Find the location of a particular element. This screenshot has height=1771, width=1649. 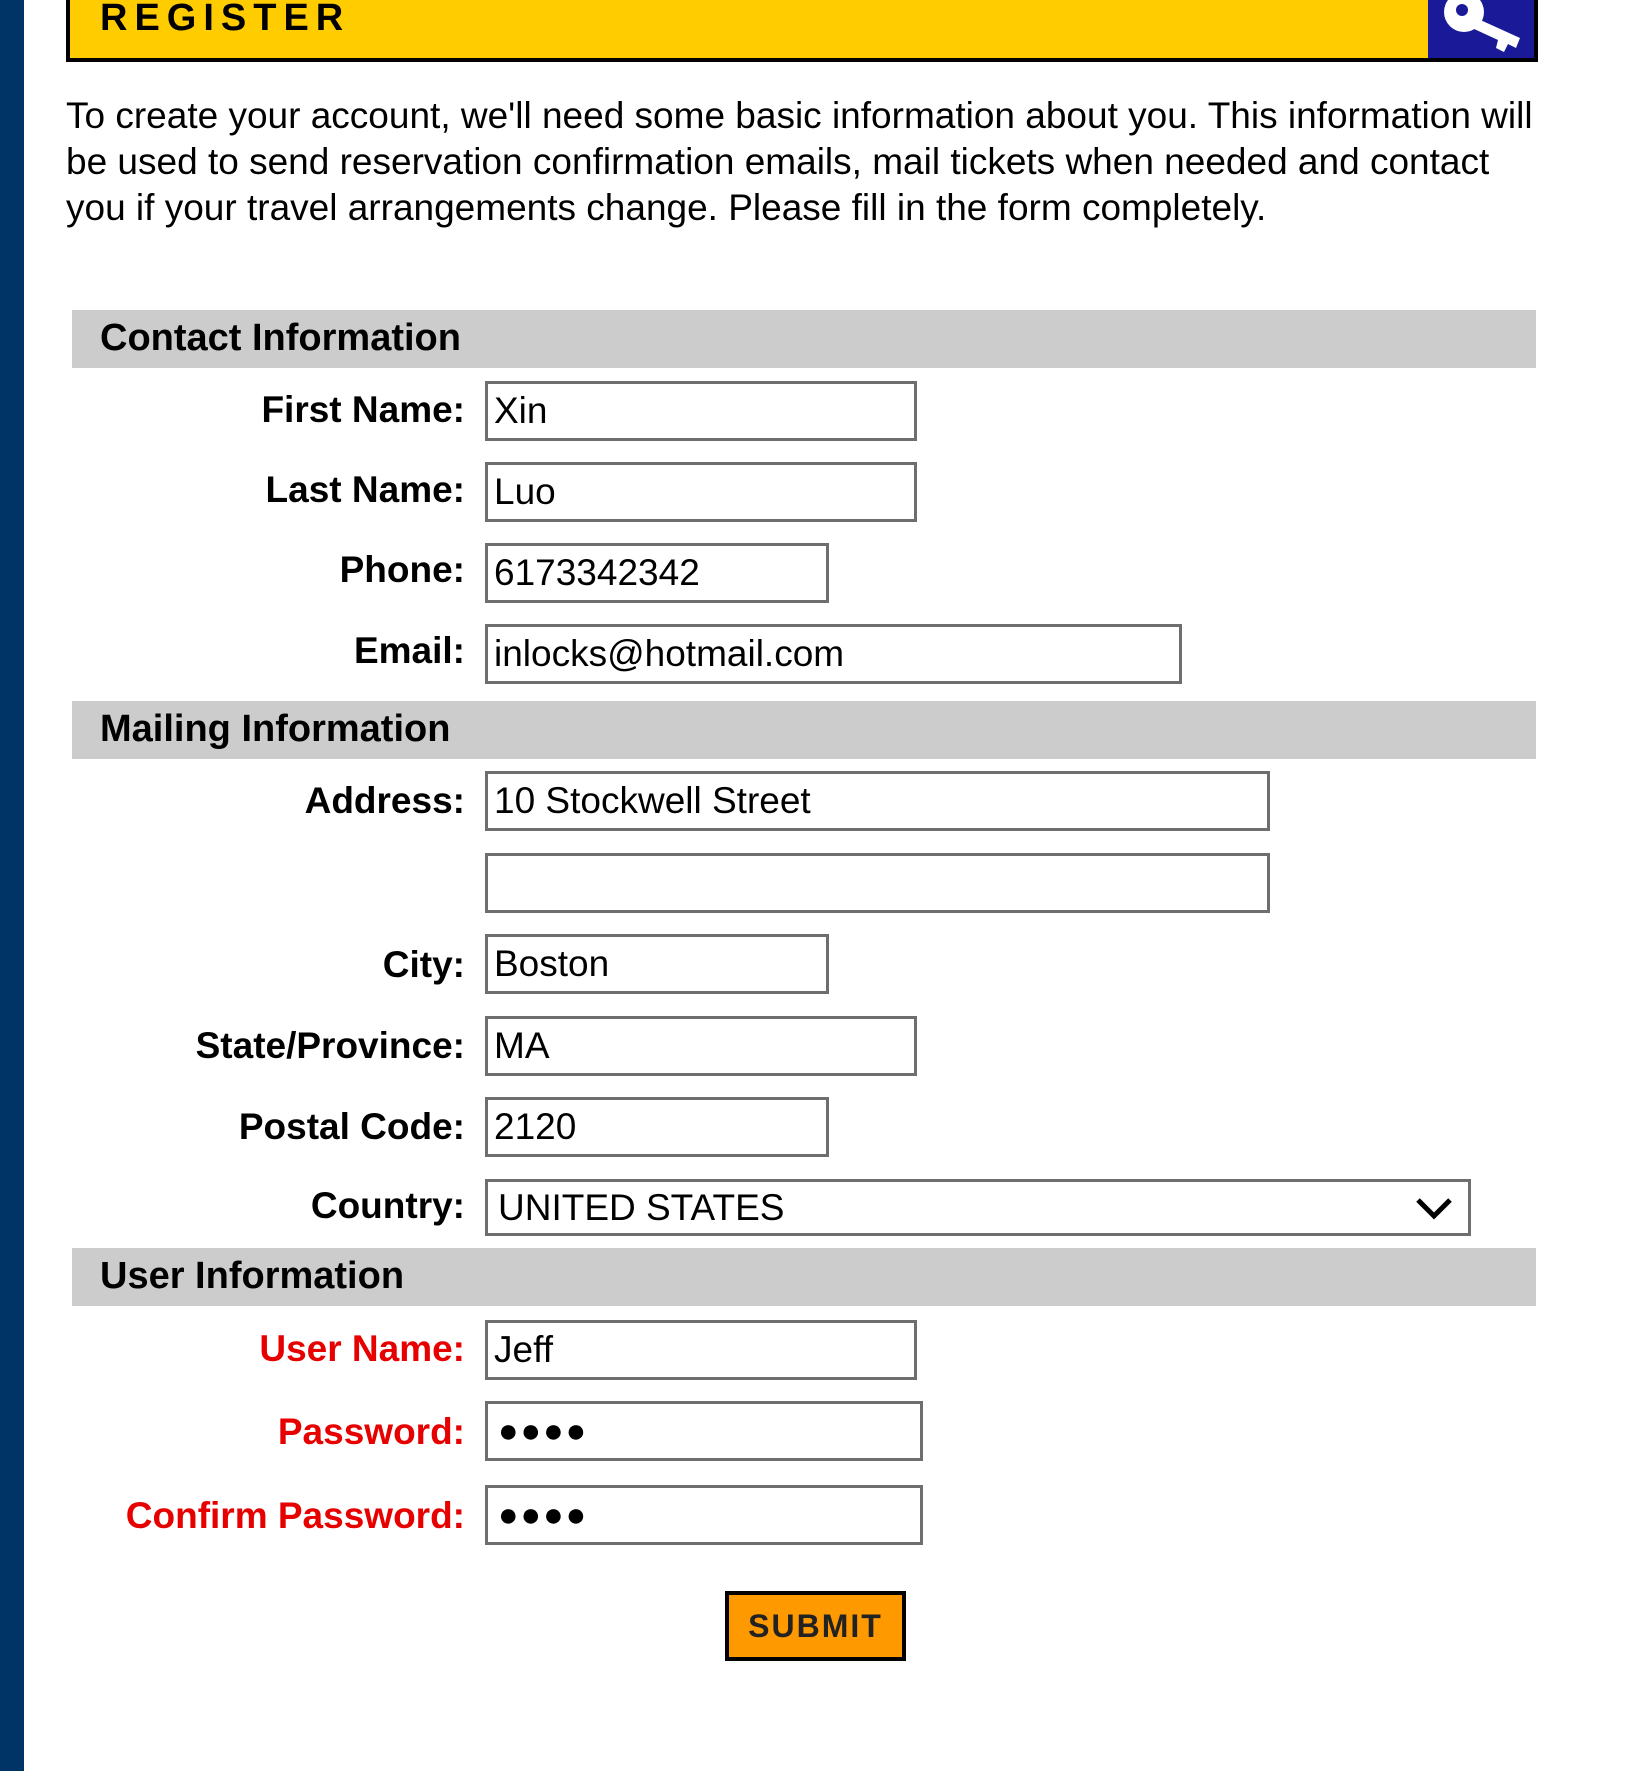

last-name-input is located at coordinates (701, 492).